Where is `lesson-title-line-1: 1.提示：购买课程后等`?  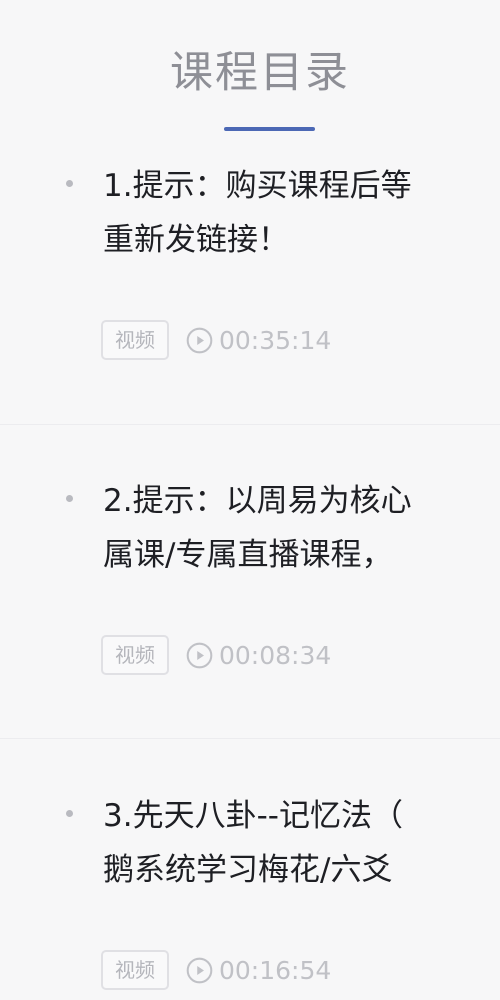 lesson-title-line-1: 1.提示：购买课程后等 is located at coordinates (257, 186).